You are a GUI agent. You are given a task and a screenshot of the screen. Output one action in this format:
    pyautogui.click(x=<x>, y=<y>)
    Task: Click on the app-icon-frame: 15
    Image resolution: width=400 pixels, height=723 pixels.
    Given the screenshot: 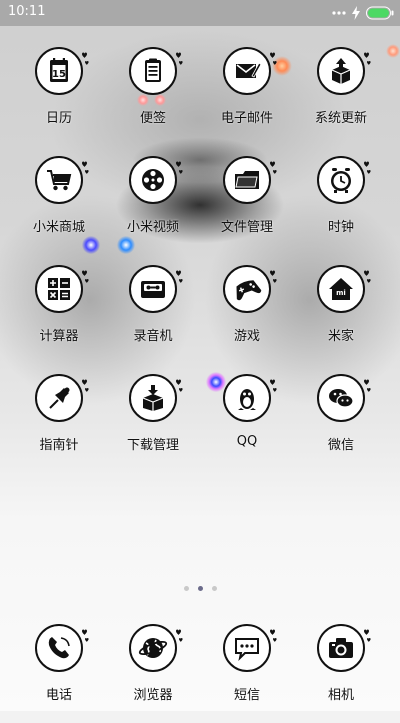 What is the action you would take?
    pyautogui.click(x=62, y=71)
    